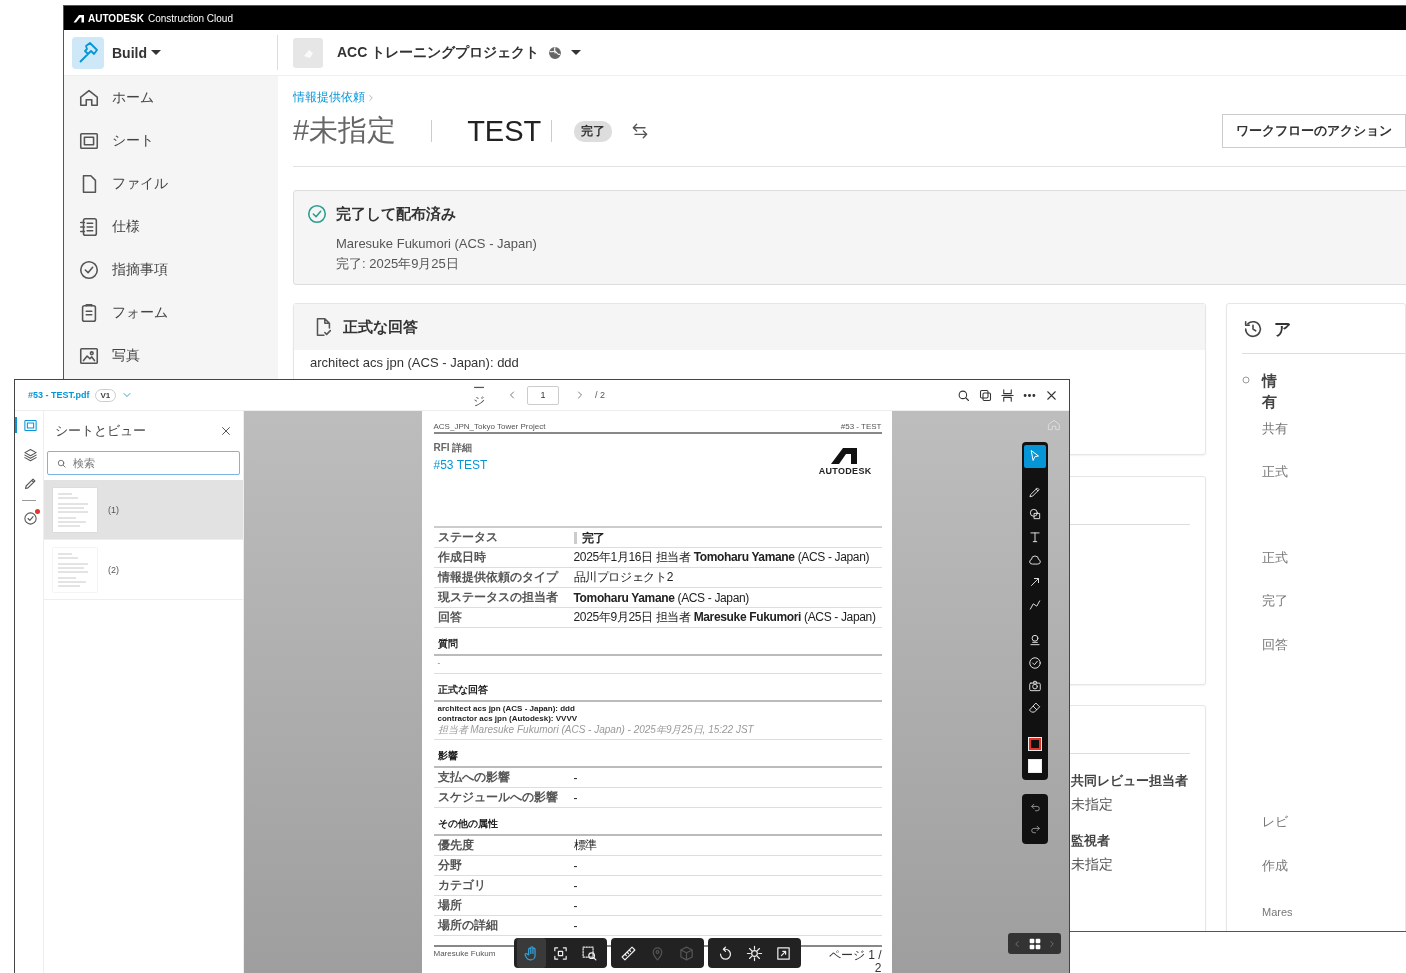 The width and height of the screenshot is (1406, 973). What do you see at coordinates (398, 264) in the screenshot?
I see `status-date: 完了: 2025年9月25日` at bounding box center [398, 264].